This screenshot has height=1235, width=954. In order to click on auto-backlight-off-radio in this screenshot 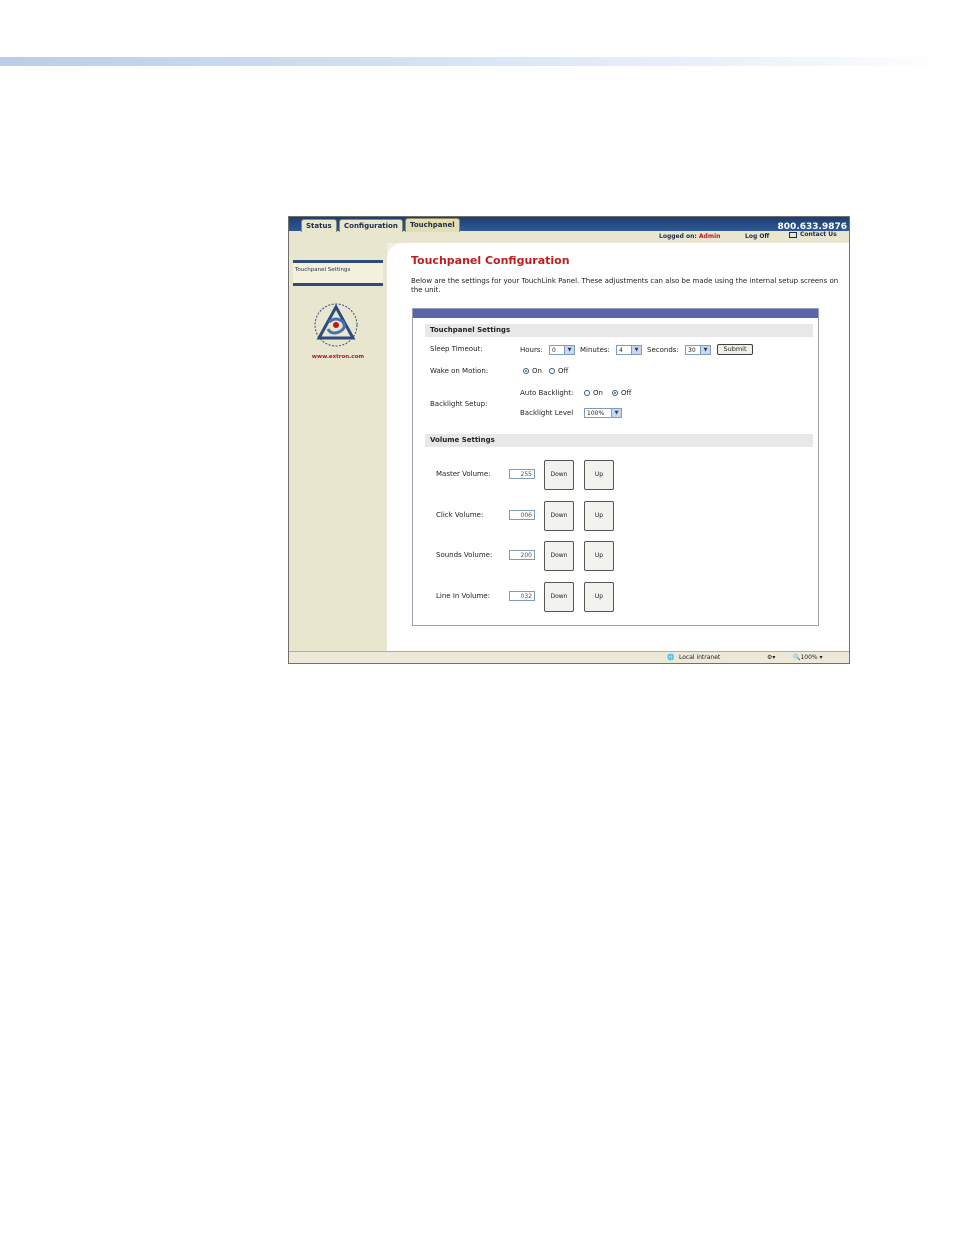, I will do `click(615, 393)`.